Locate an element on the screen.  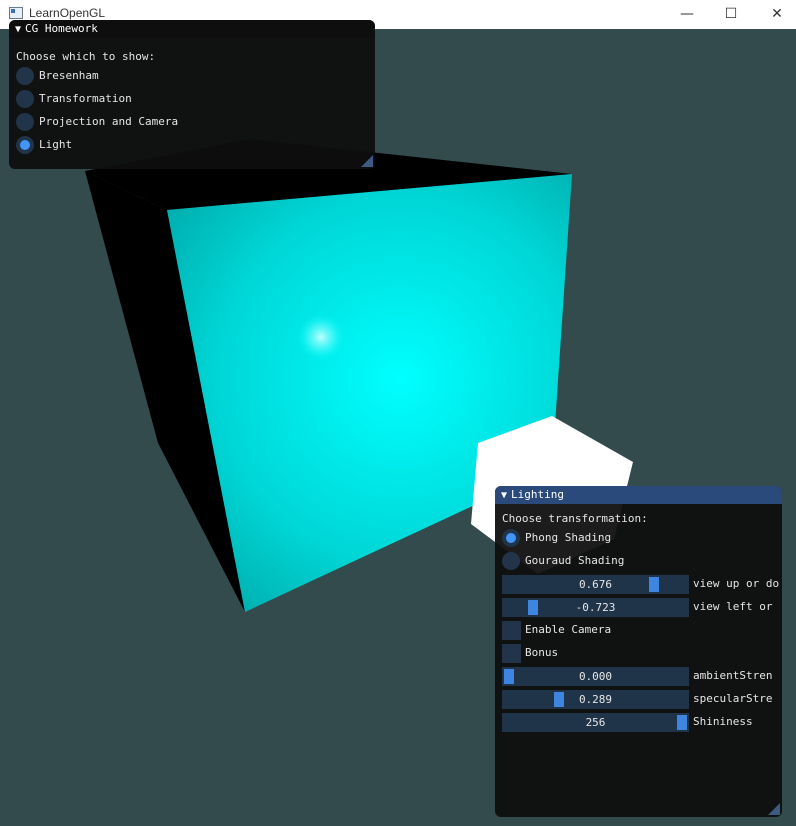
view-left-slider: -0.723 is located at coordinates (595, 607).